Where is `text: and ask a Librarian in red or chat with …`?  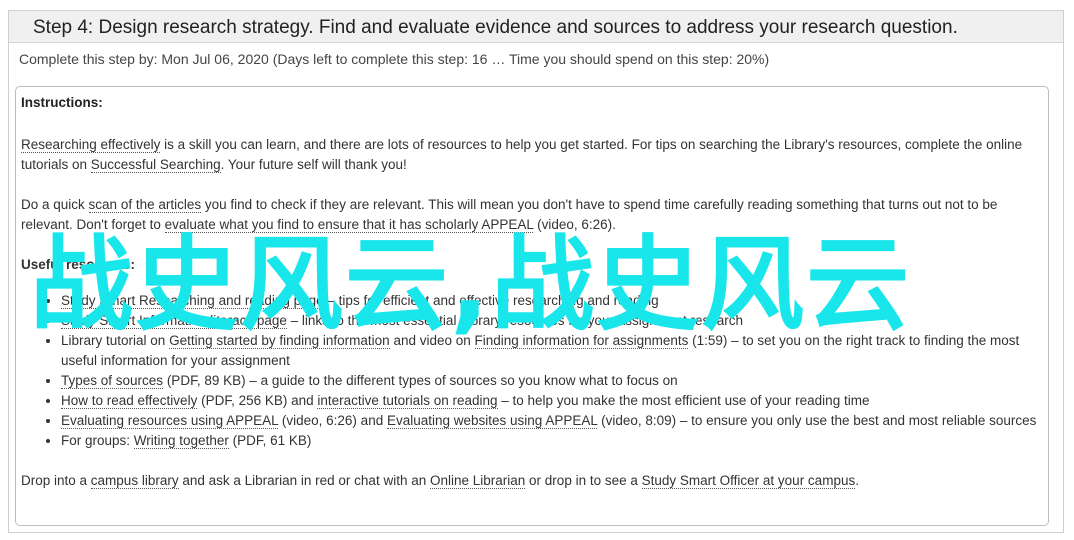 text: and ask a Librarian in red or chat with … is located at coordinates (304, 480).